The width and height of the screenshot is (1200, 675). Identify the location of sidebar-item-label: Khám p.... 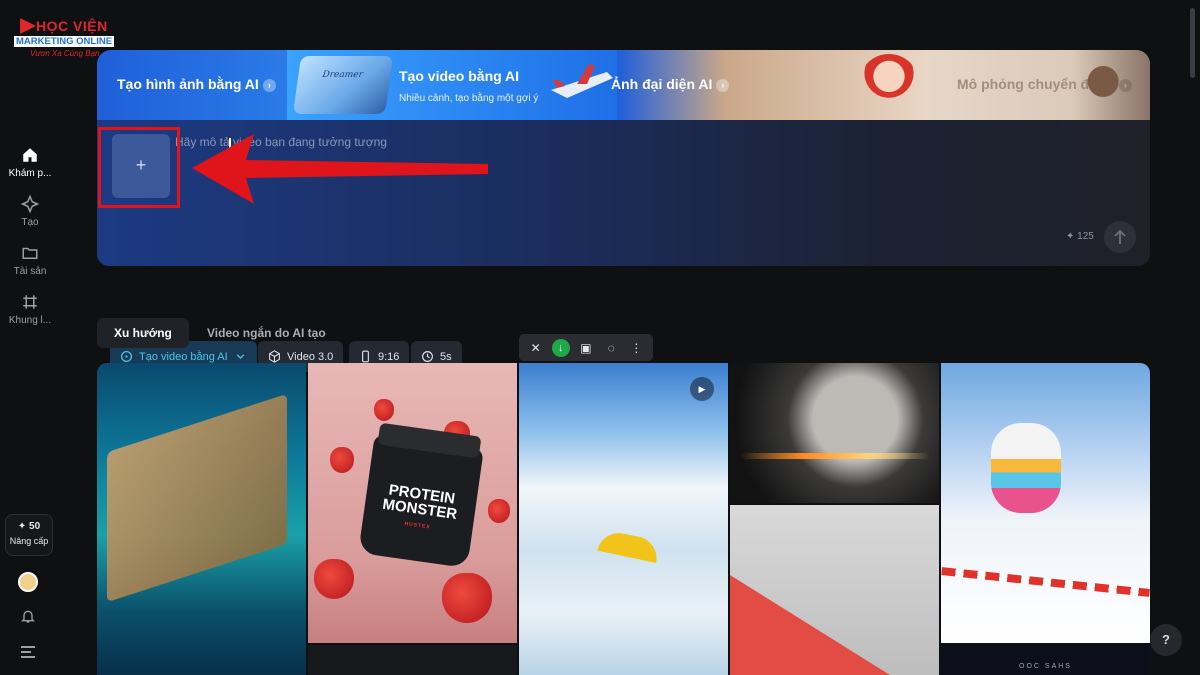
(30, 173).